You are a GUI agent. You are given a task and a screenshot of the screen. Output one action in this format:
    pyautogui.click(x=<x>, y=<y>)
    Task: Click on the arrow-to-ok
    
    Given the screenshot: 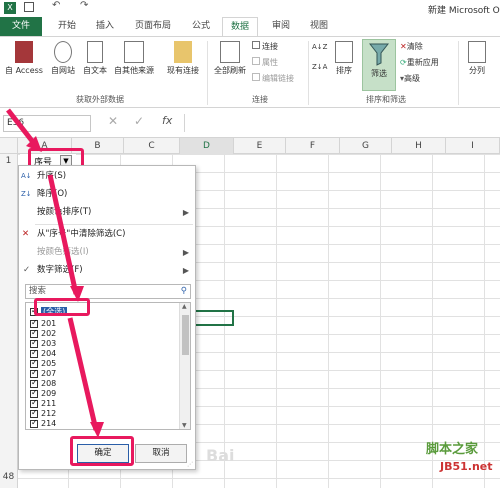 What is the action you would take?
    pyautogui.click(x=83, y=374)
    